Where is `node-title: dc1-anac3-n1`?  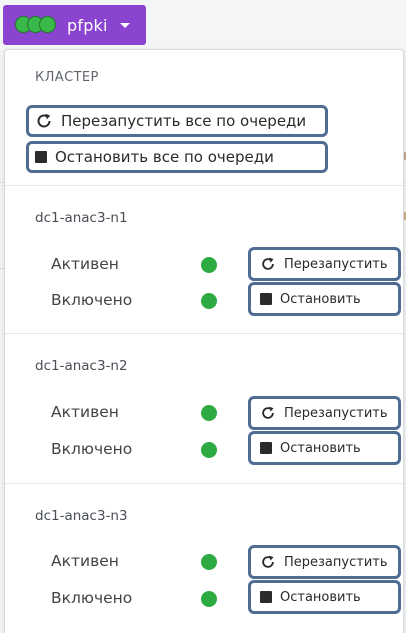
node-title: dc1-anac3-n1 is located at coordinates (81, 218).